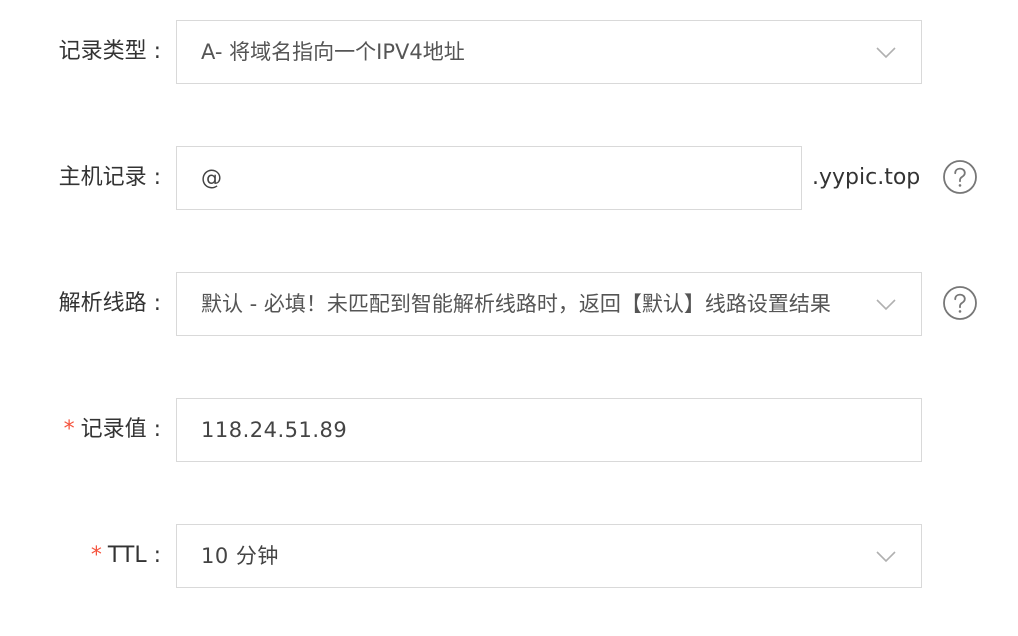 This screenshot has width=1018, height=636. Describe the element at coordinates (489, 178) in the screenshot. I see `host-record-input: @` at that location.